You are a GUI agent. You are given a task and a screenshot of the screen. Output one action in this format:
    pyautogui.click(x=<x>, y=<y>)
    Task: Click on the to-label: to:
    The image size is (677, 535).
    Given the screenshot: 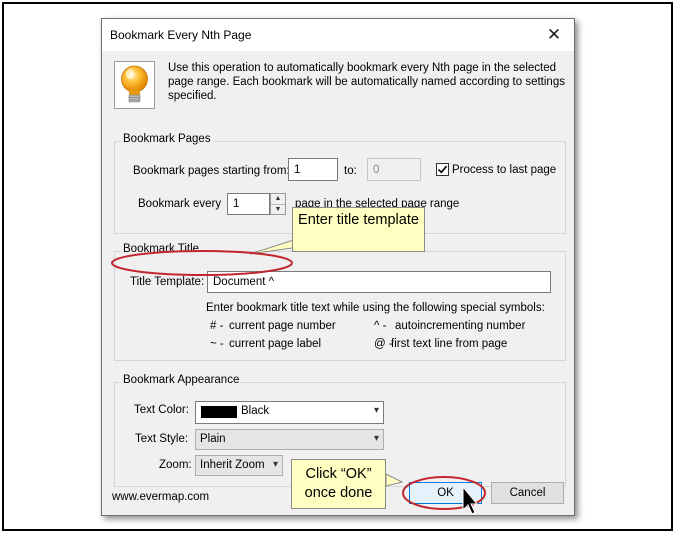 What is the action you would take?
    pyautogui.click(x=350, y=171)
    